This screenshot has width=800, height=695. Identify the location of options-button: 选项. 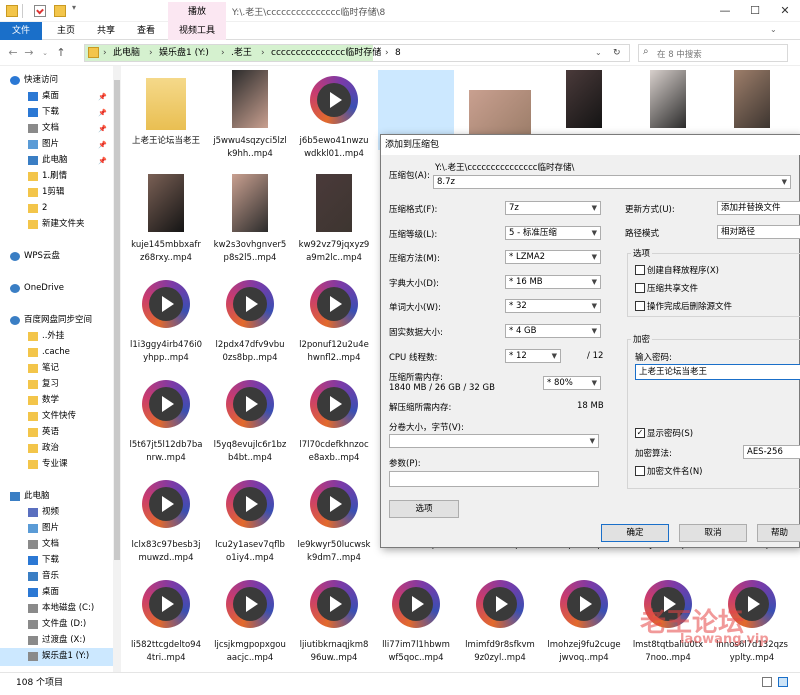
(424, 509).